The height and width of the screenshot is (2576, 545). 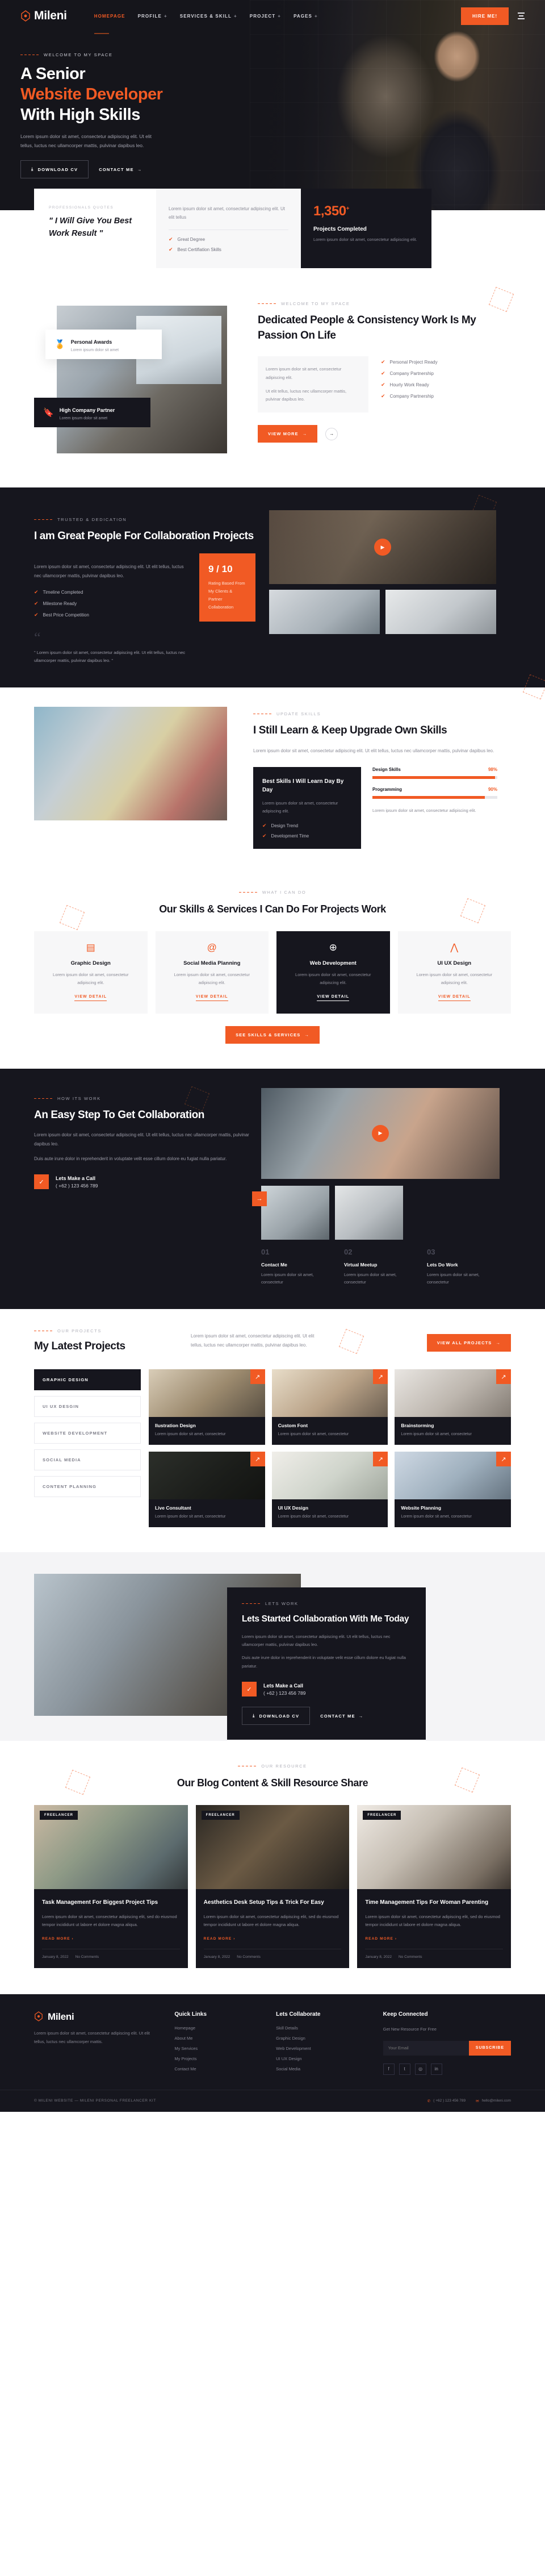 I want to click on footer-email: ✉ hello@mileni.com, so click(x=494, y=2101).